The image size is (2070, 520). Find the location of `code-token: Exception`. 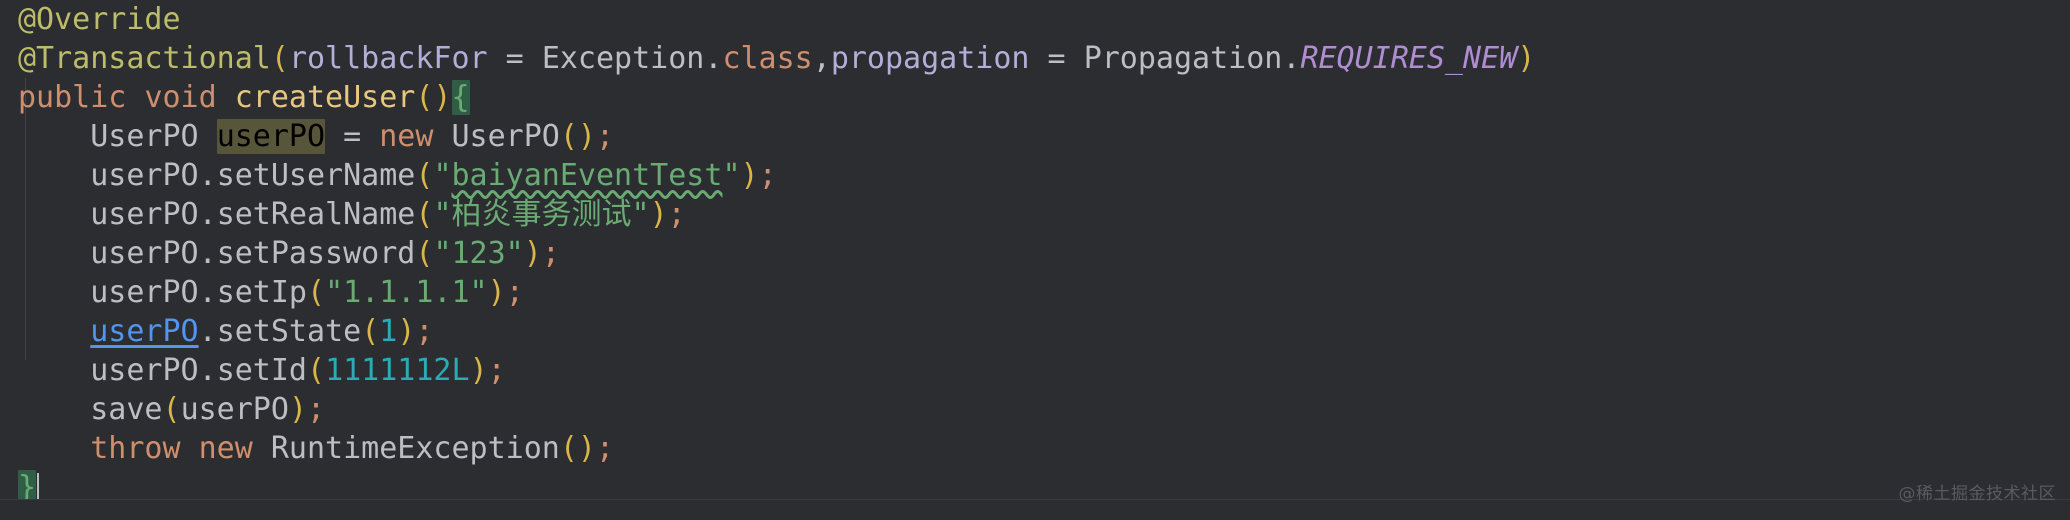

code-token: Exception is located at coordinates (623, 58).